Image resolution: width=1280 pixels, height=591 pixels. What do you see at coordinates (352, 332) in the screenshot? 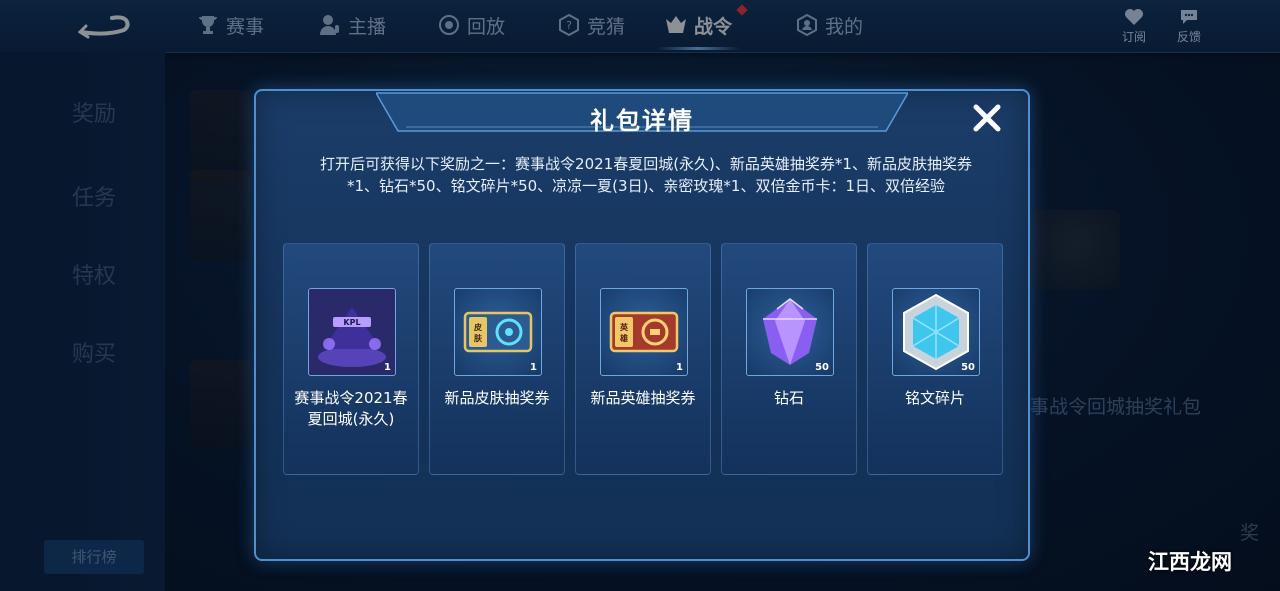
I see `recall-effect-icon: KPL 1` at bounding box center [352, 332].